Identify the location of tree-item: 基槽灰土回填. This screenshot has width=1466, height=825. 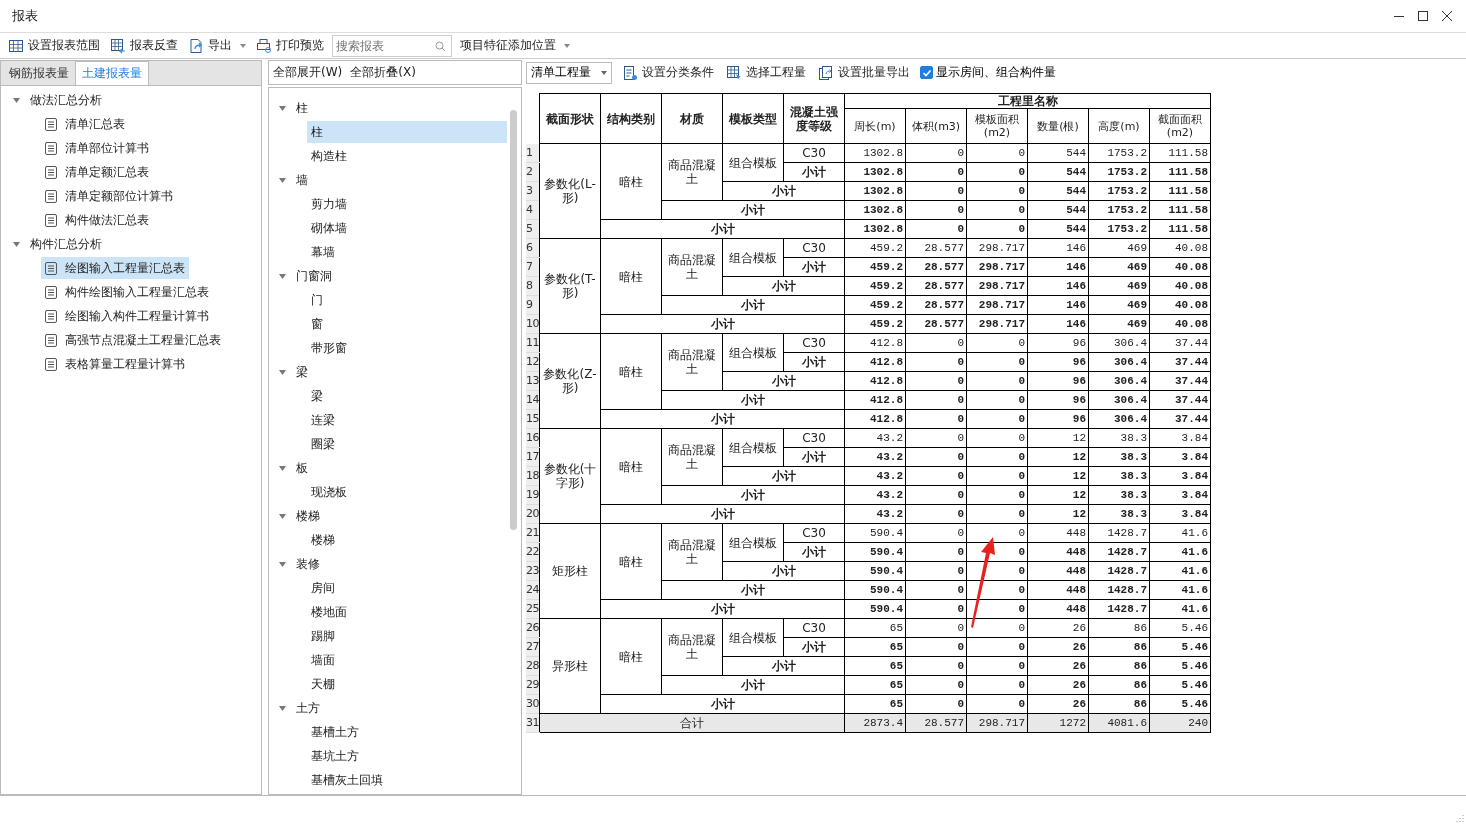
(407, 780).